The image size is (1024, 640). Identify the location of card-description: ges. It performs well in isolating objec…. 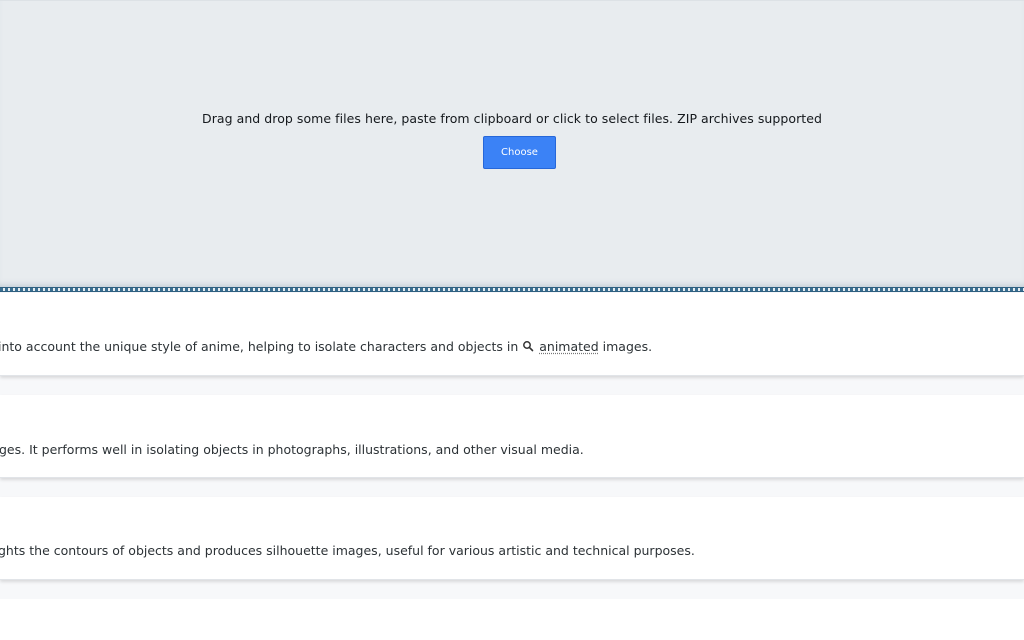
(292, 449).